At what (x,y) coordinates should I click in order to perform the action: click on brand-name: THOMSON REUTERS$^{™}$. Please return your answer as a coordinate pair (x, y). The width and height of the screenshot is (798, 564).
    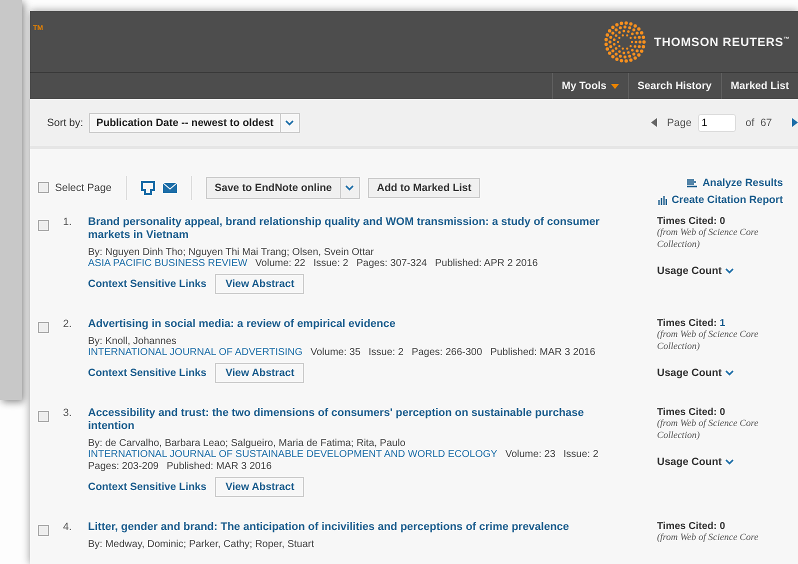
    Looking at the image, I should click on (722, 41).